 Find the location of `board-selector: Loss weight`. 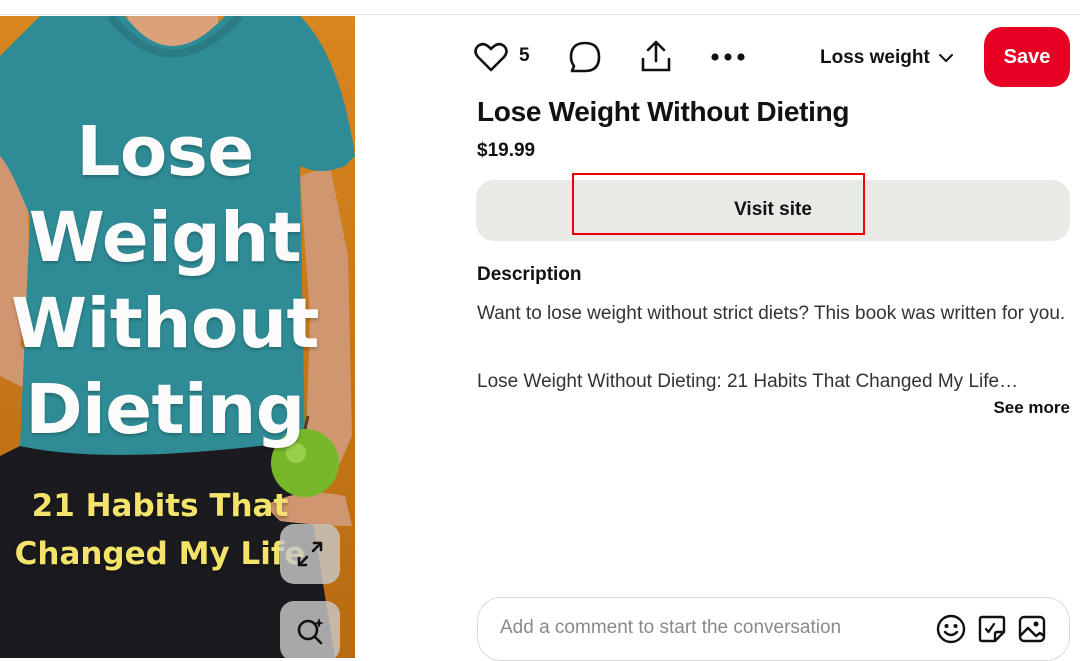

board-selector: Loss weight is located at coordinates (887, 58).